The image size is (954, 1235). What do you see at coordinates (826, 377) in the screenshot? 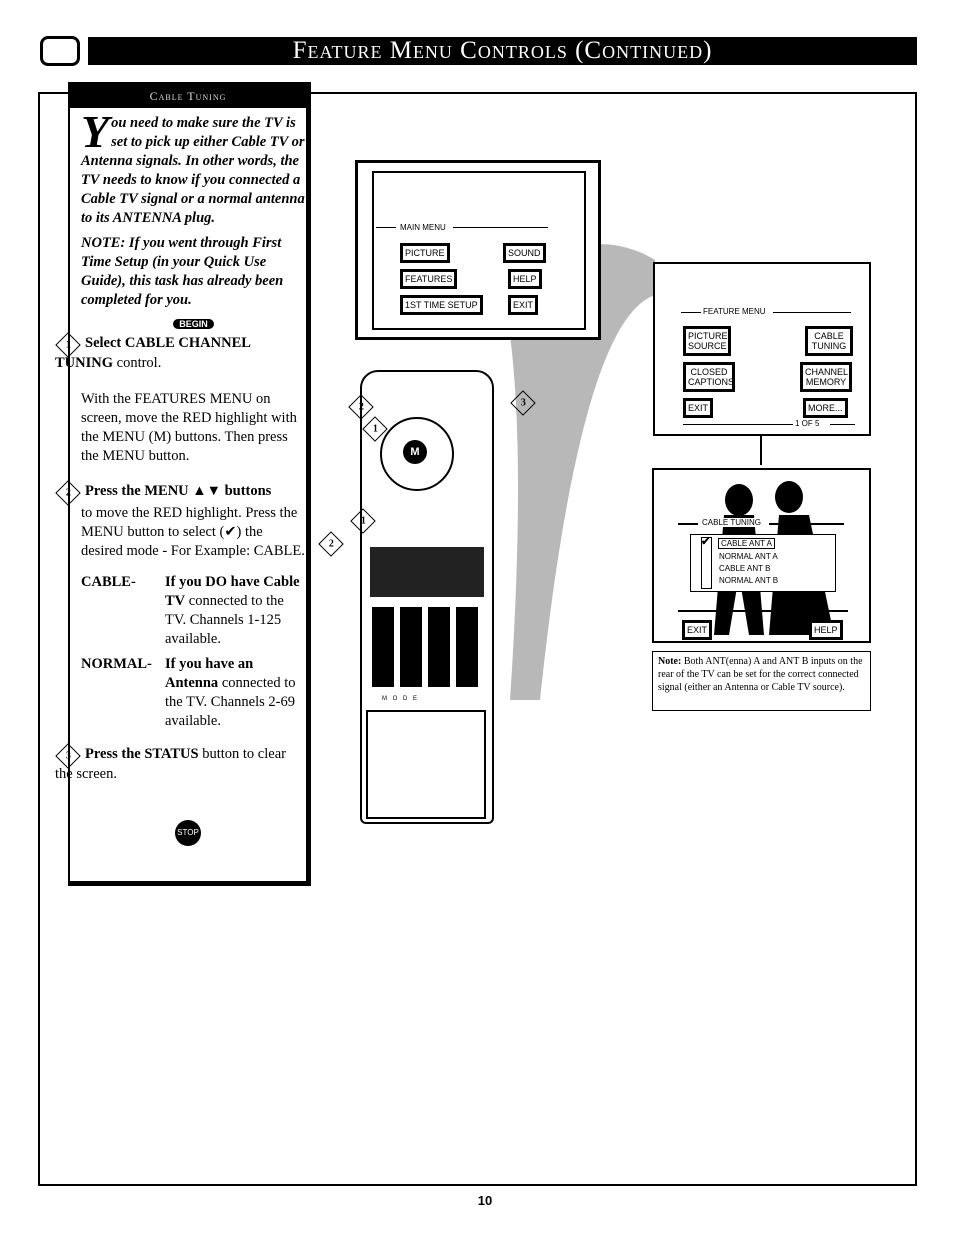
I see `menu-item-channel-memory: CHANNEL MEMORY` at bounding box center [826, 377].